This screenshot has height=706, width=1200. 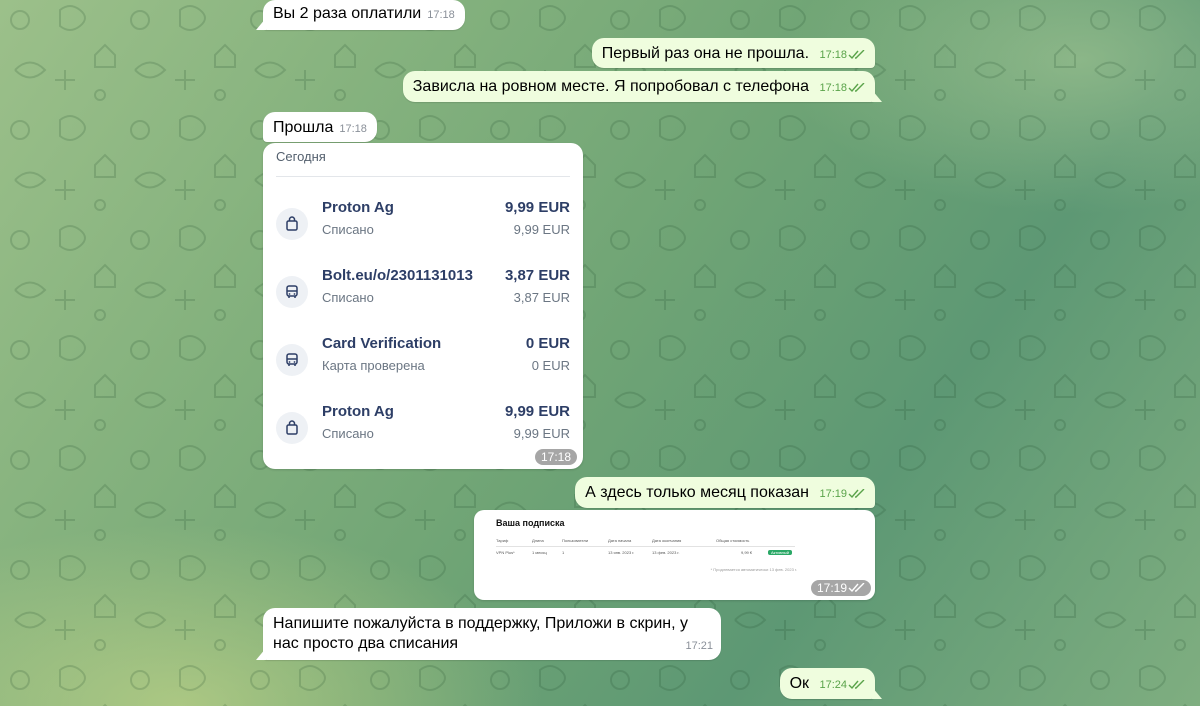 I want to click on transaction-name: Card Verification, so click(x=382, y=343).